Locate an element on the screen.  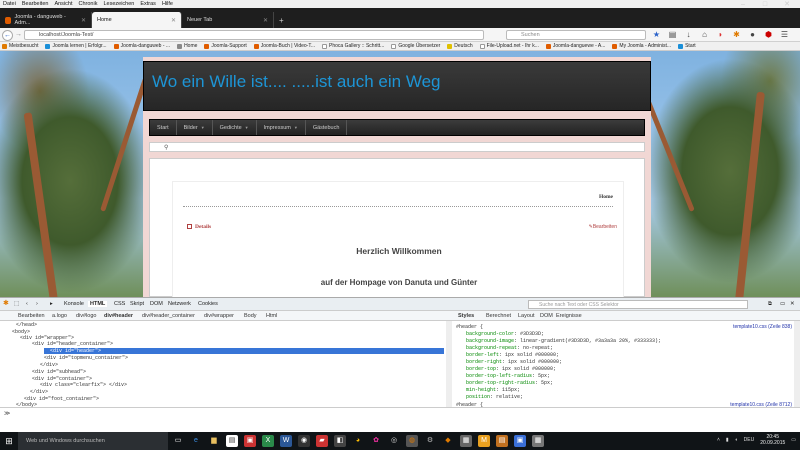
css-property: border-right: 1px solid #000000; is located at coordinates (514, 362).